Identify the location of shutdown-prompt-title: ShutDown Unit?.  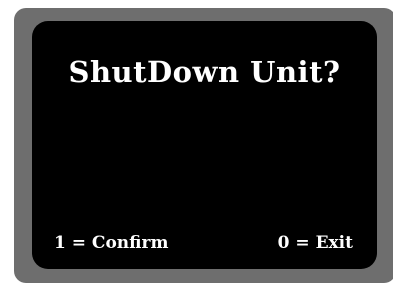
(204, 72).